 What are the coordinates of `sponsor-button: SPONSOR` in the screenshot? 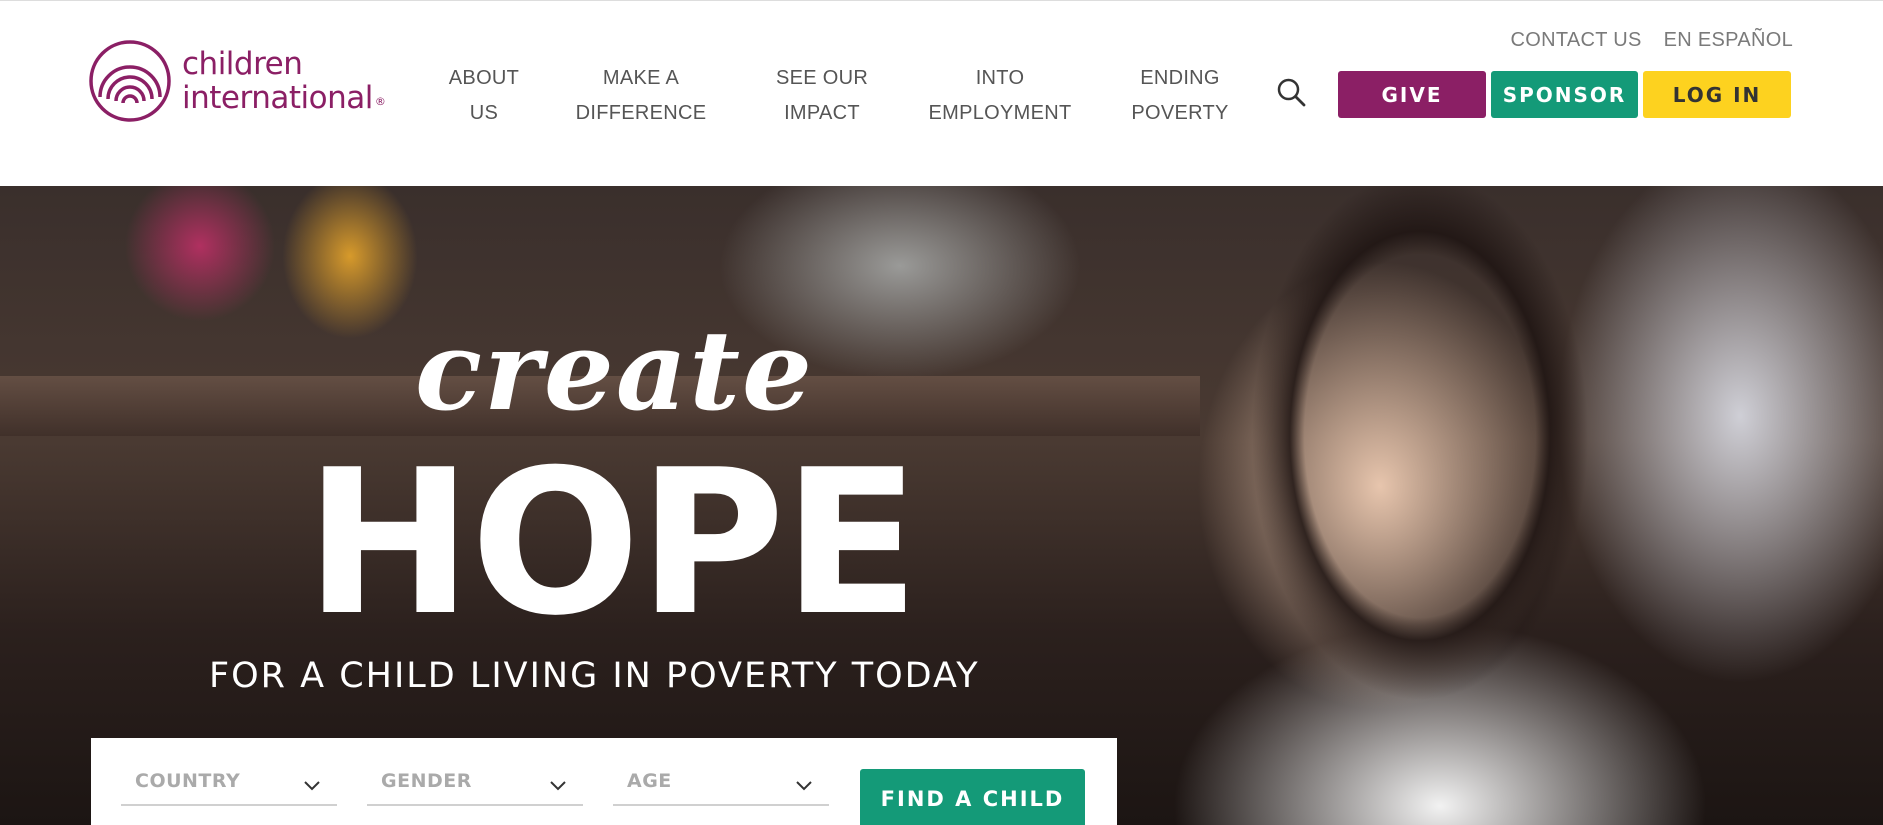 It's located at (1564, 94).